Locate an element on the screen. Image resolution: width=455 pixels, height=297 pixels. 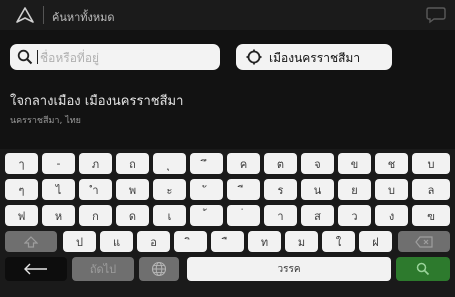
key: ื is located at coordinates (227, 241).